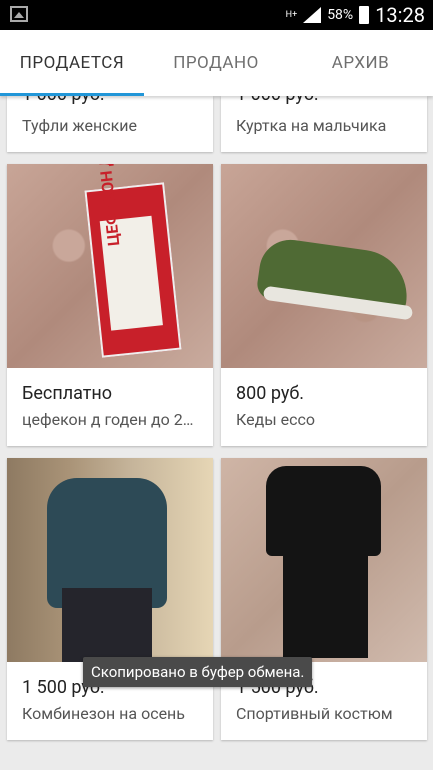 Image resolution: width=433 pixels, height=770 pixels. What do you see at coordinates (364, 15) in the screenshot?
I see `battery-icon` at bounding box center [364, 15].